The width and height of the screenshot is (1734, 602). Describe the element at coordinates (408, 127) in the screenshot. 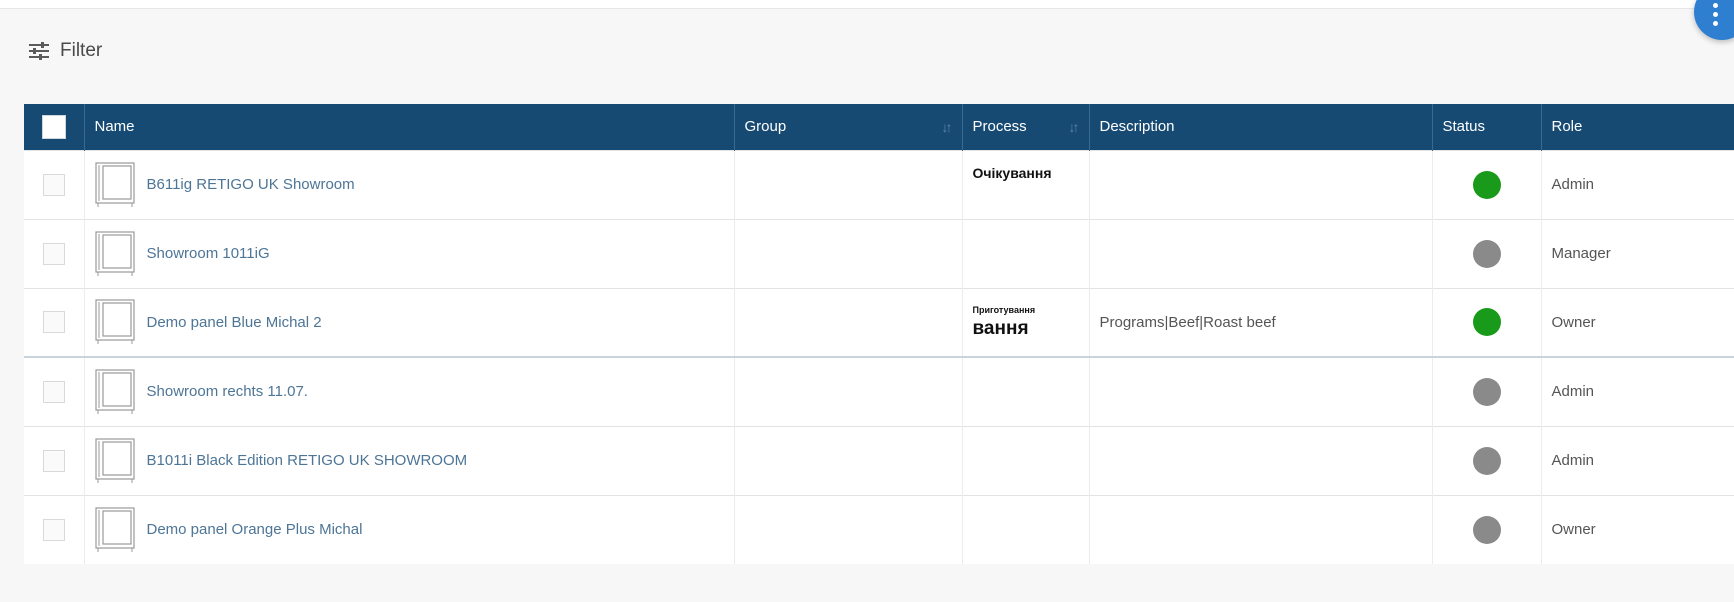

I see `column-header-name: Name` at that location.